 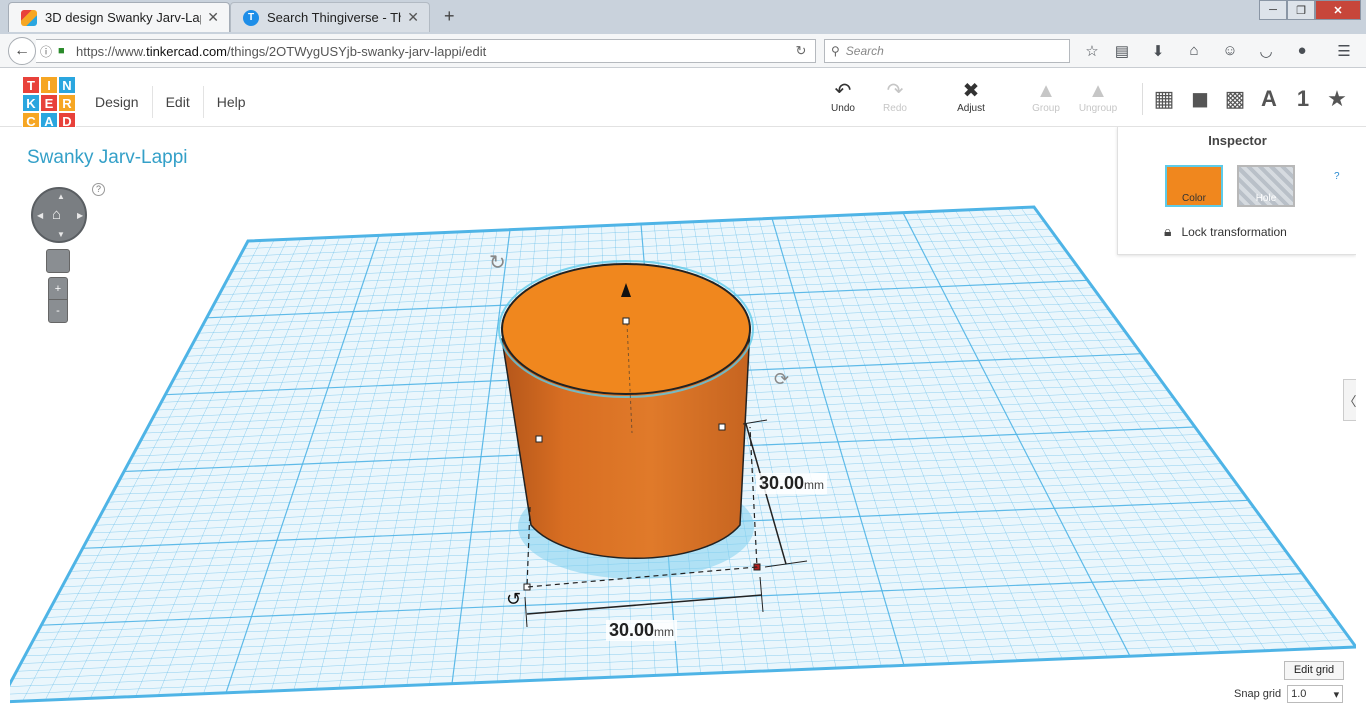 What do you see at coordinates (1337, 99) in the screenshot?
I see `star-icon: ★` at bounding box center [1337, 99].